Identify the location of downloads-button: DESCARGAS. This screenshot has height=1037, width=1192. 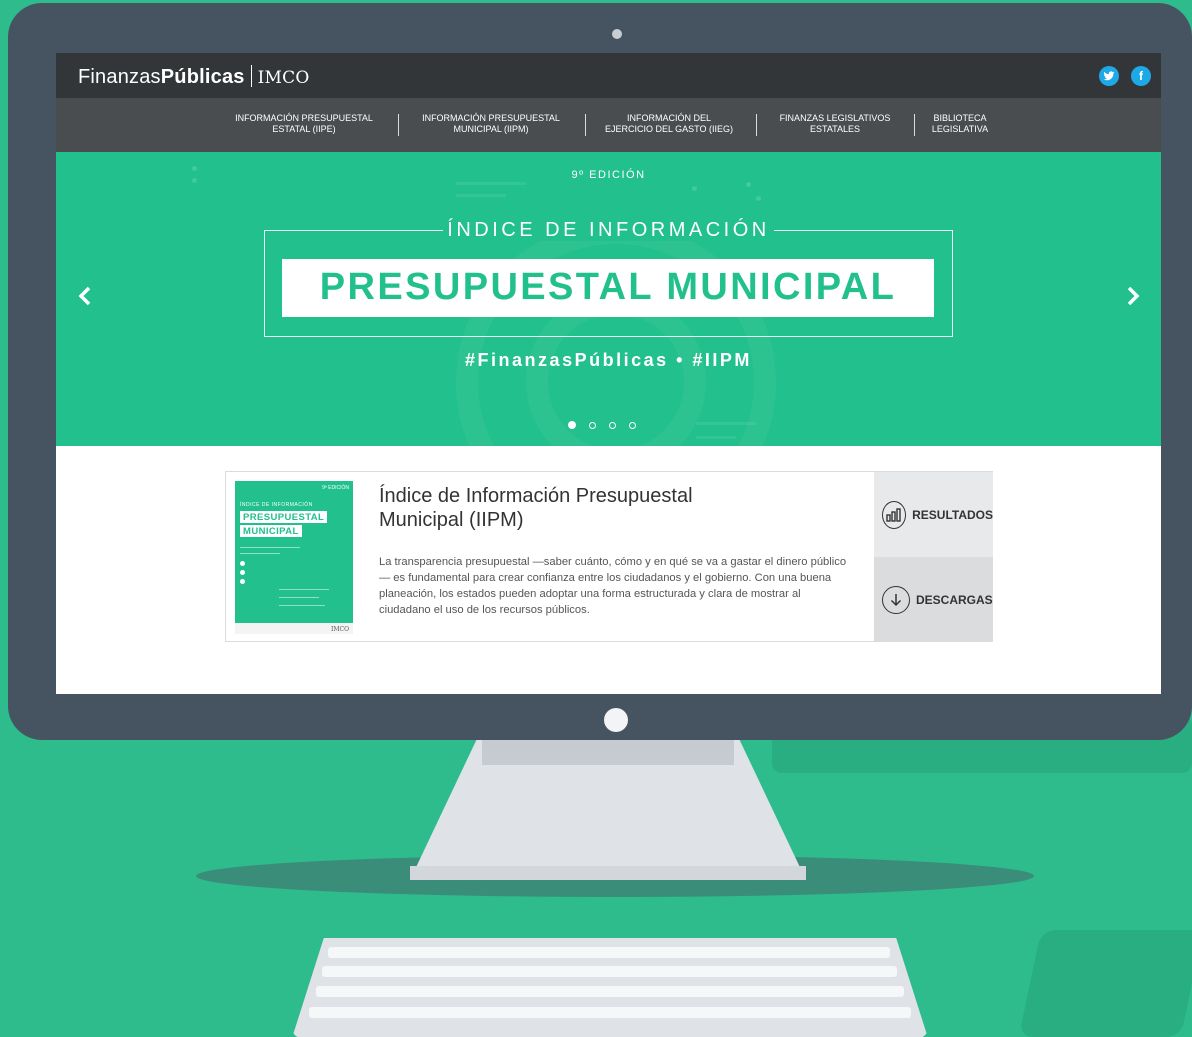
(933, 599).